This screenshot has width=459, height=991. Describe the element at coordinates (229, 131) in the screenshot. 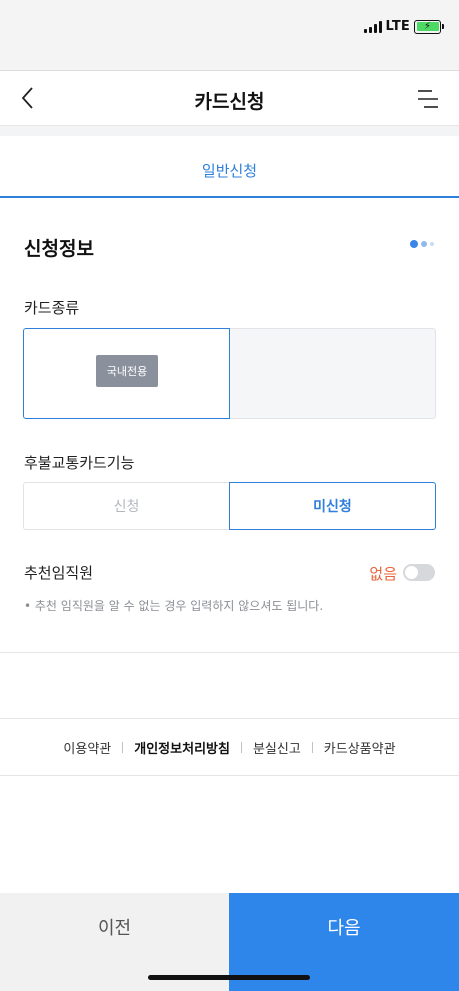

I see `nav-divider` at that location.